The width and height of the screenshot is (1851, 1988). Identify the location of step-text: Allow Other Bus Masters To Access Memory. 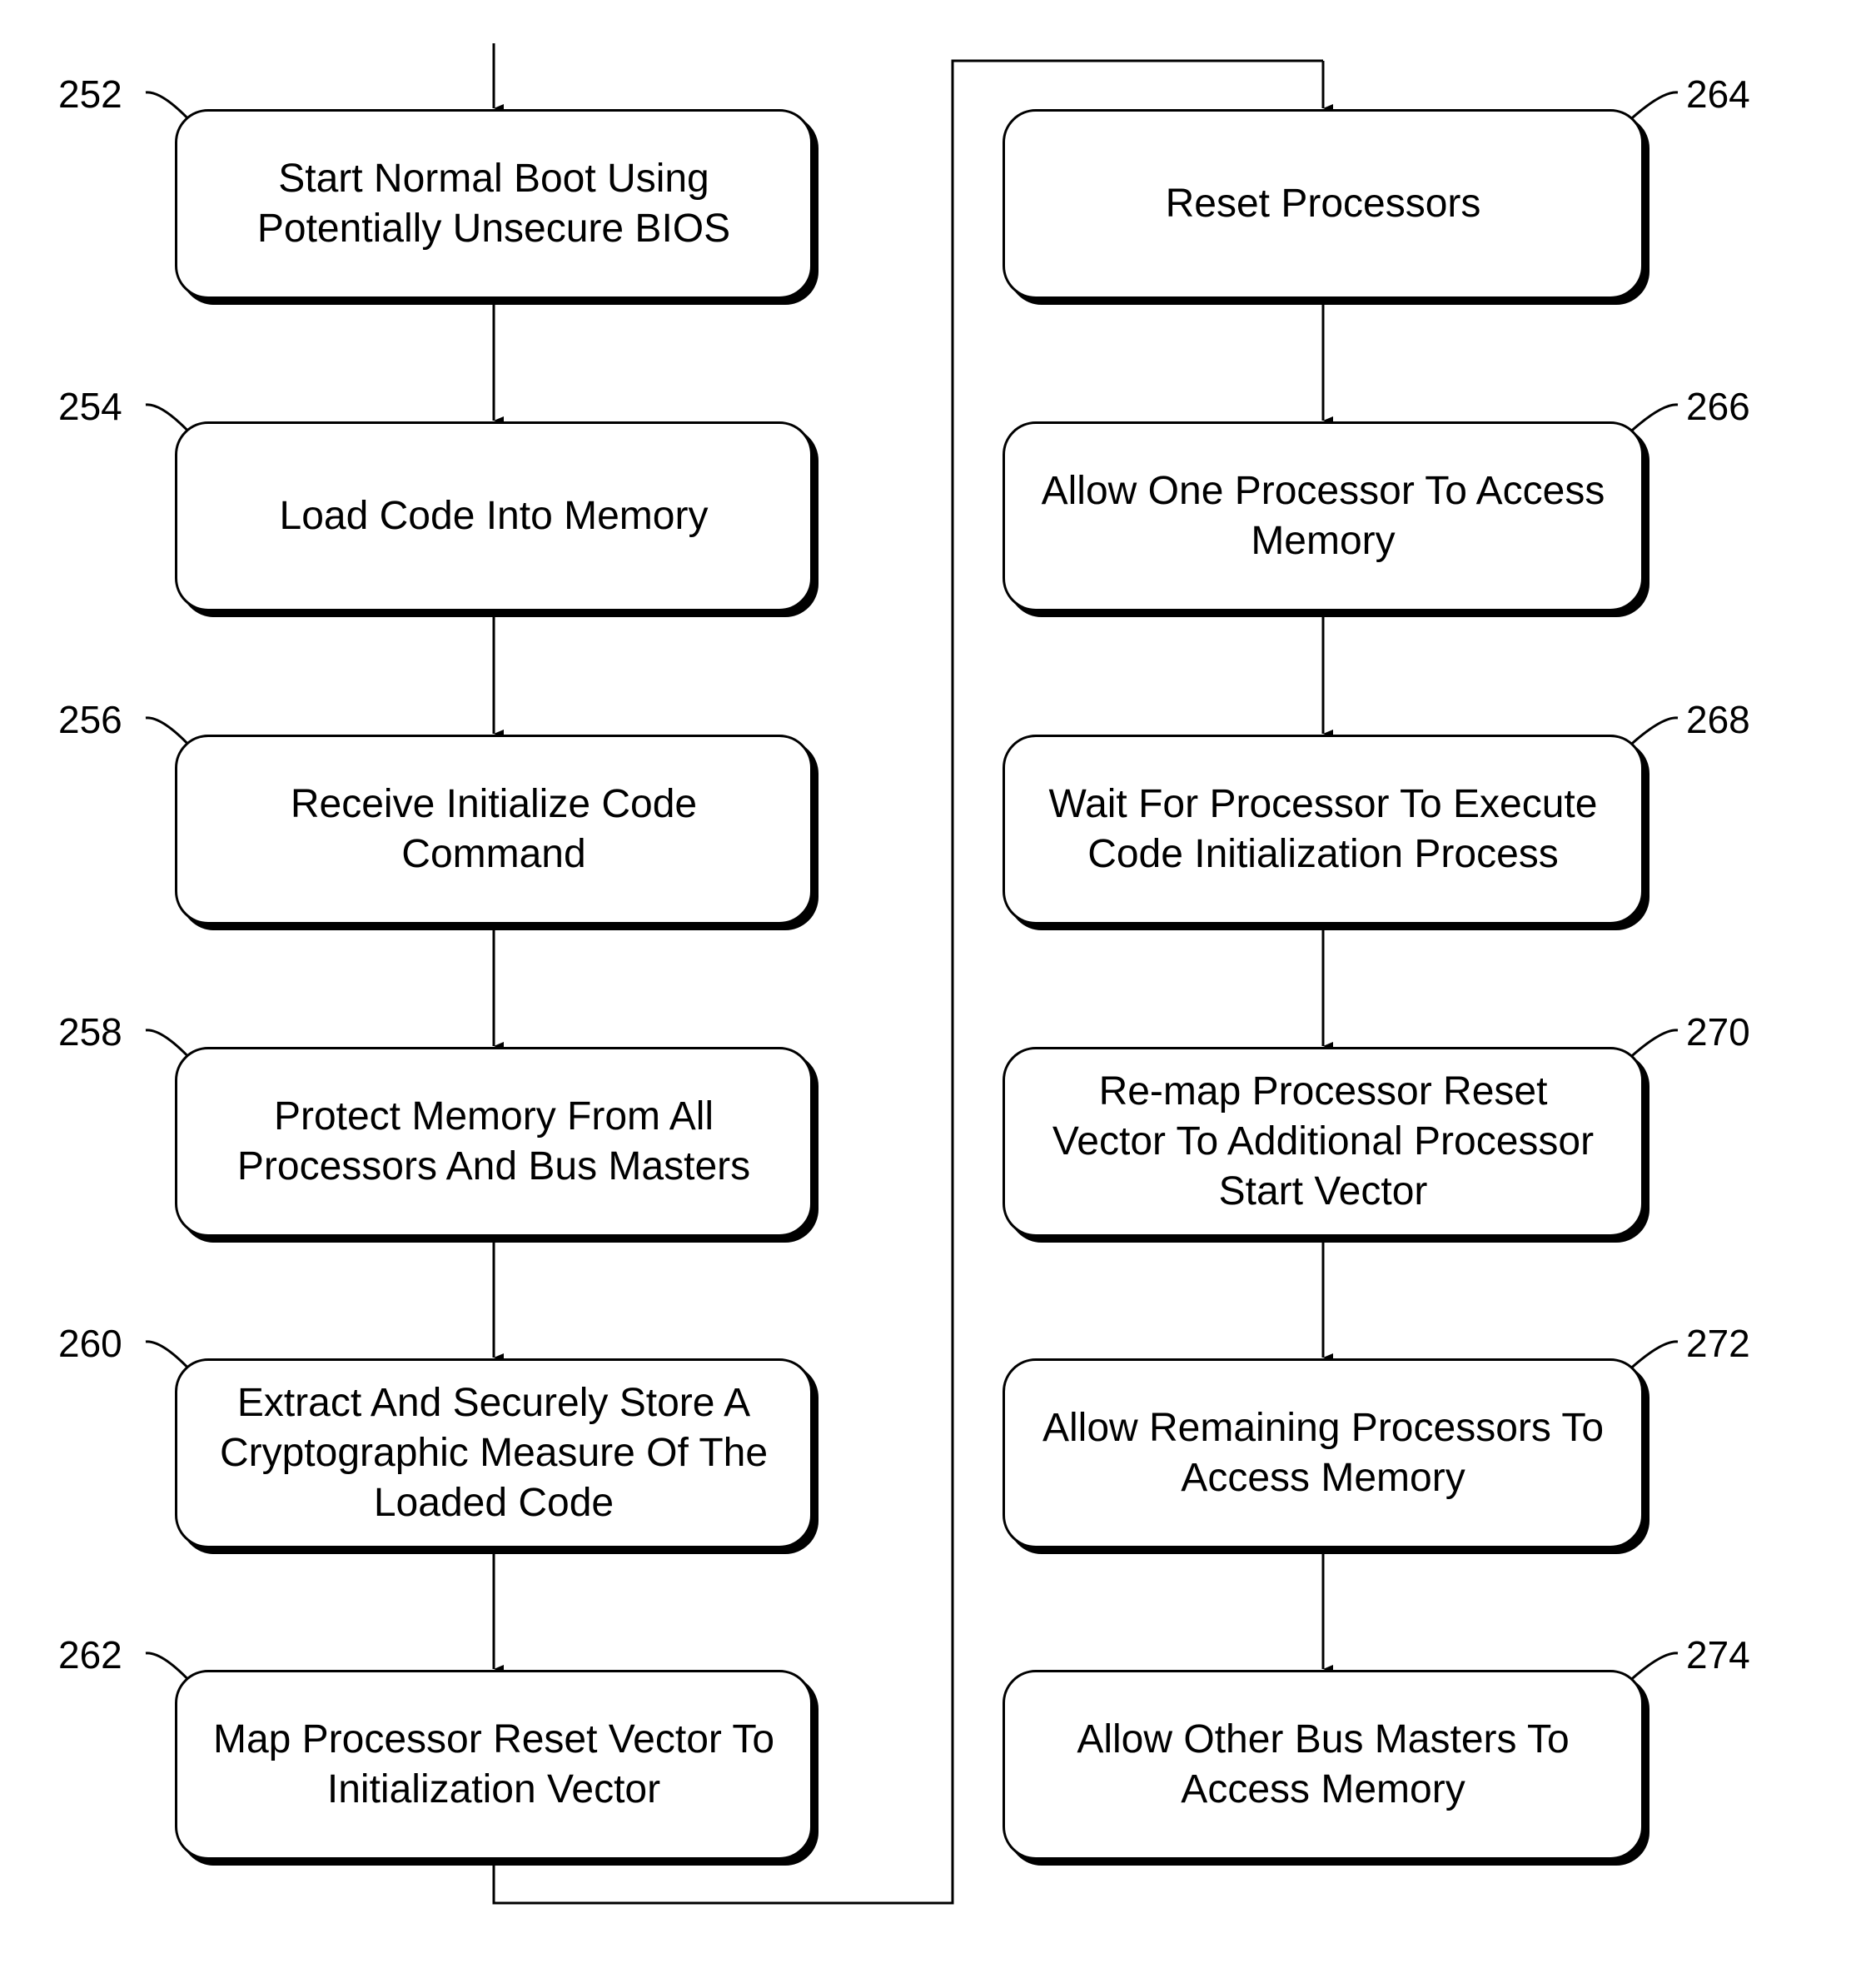
(1323, 1764).